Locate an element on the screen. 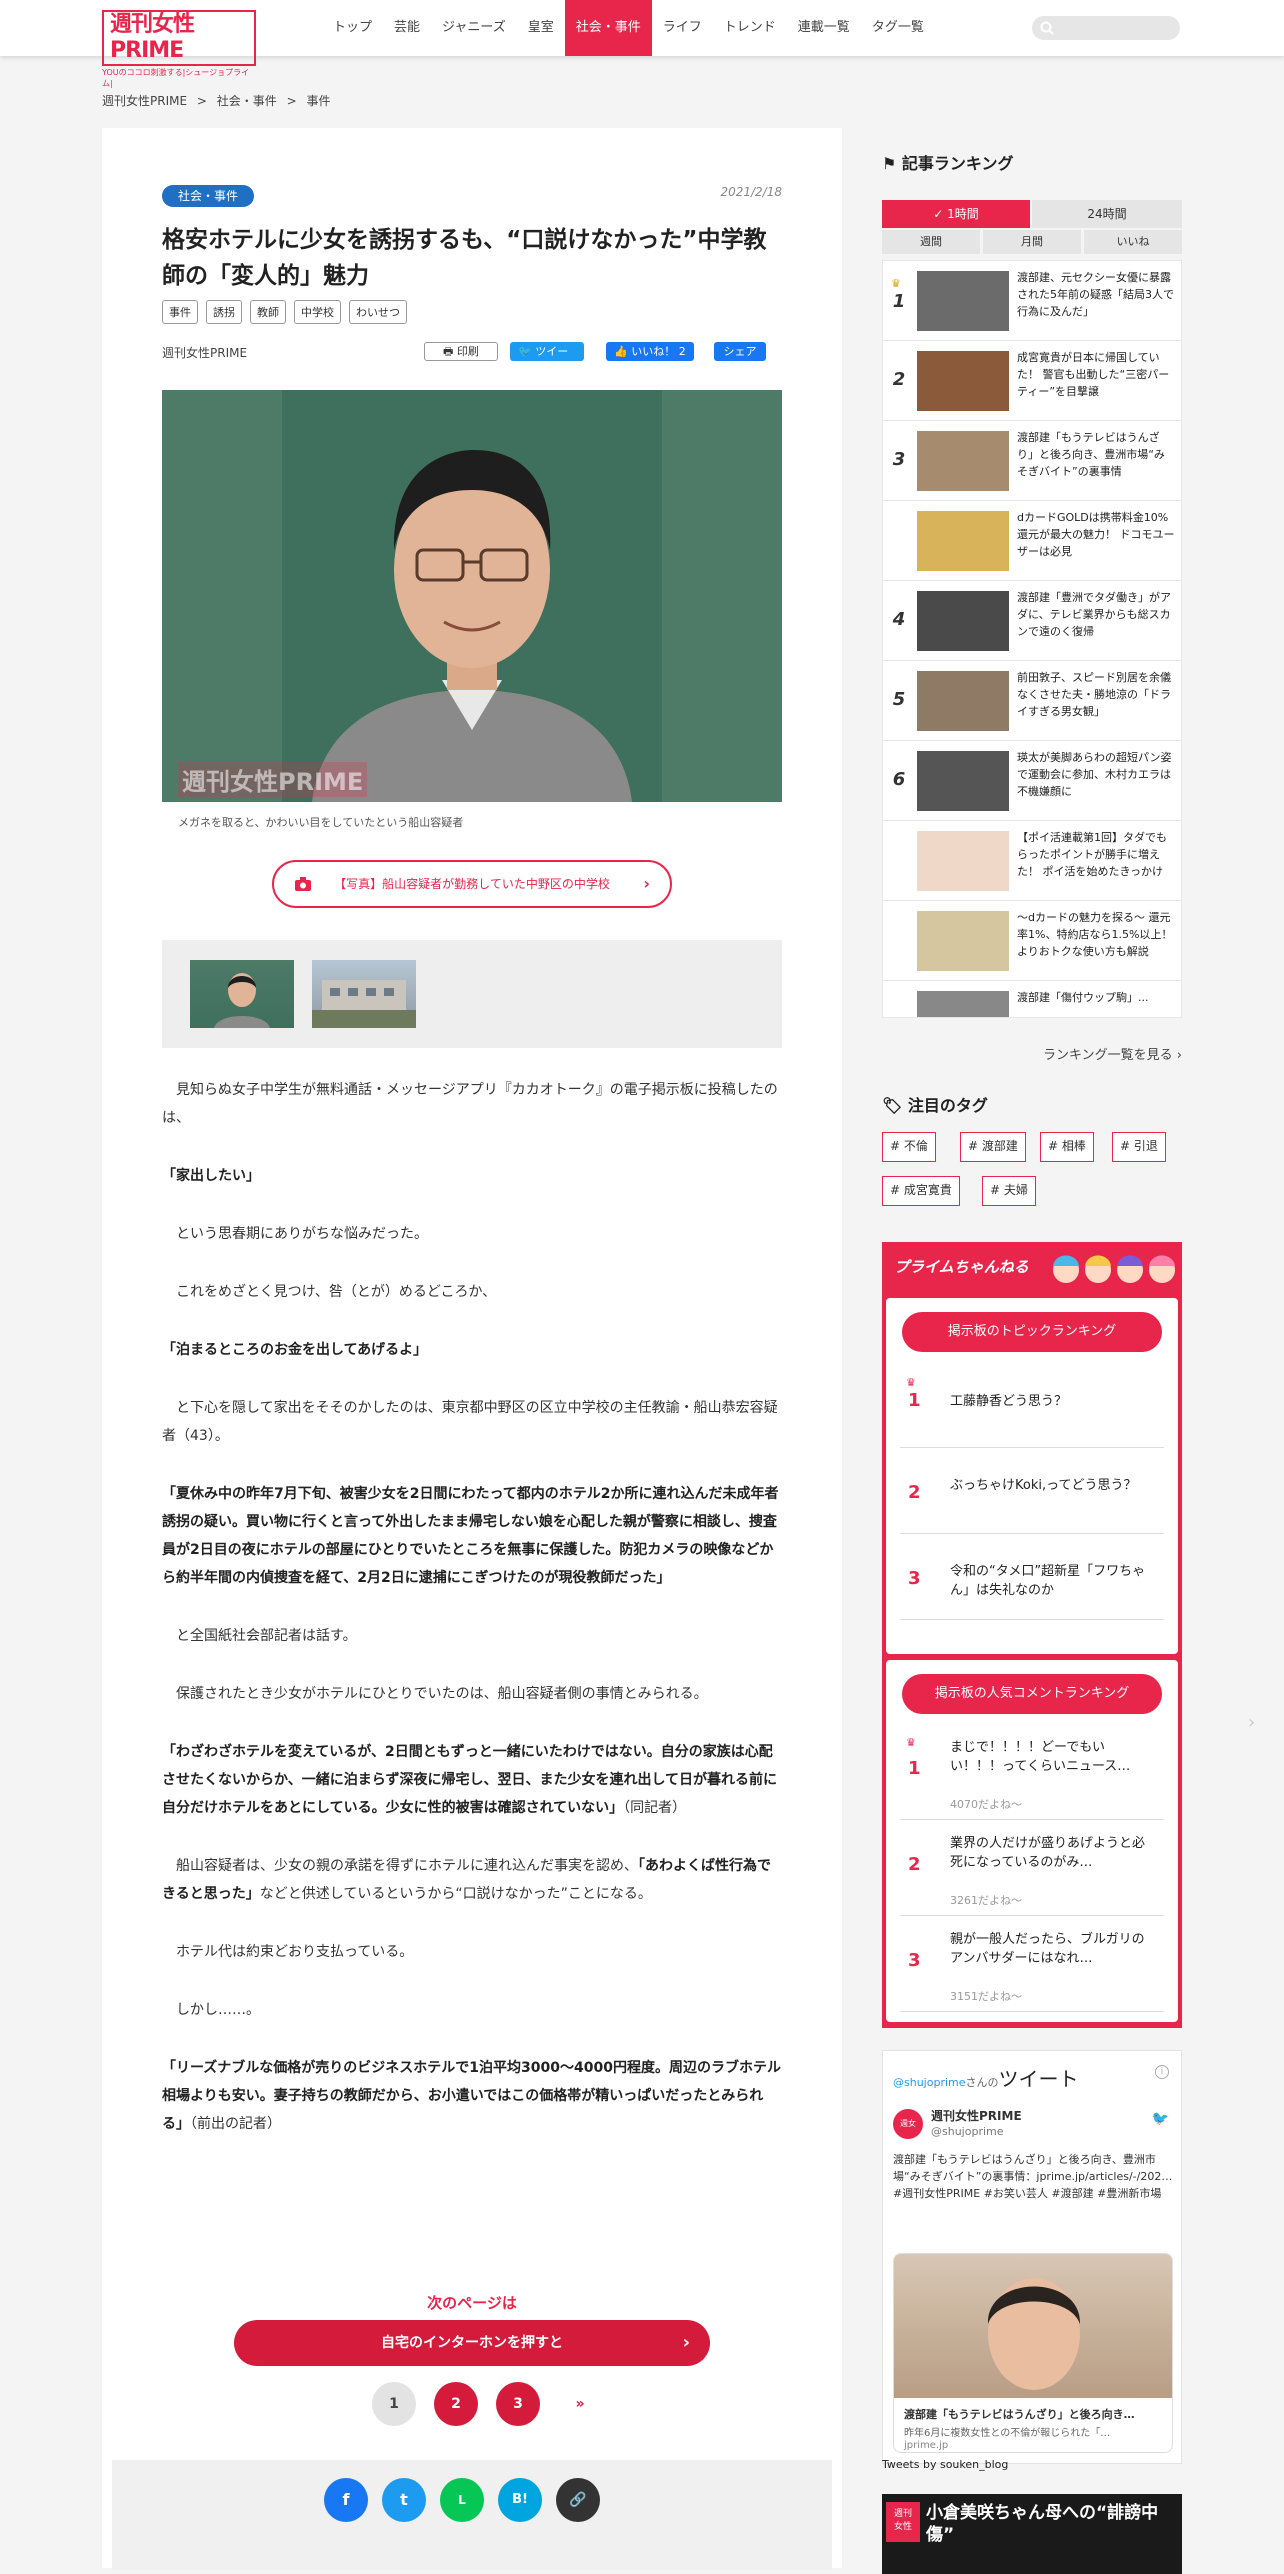 Image resolution: width=1284 pixels, height=2574 pixels. thumbnail-school is located at coordinates (364, 994).